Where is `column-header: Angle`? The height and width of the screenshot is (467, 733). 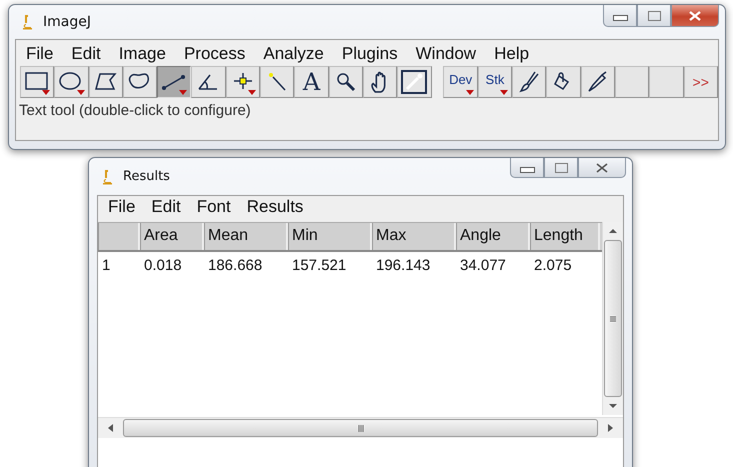
column-header: Angle is located at coordinates (493, 236).